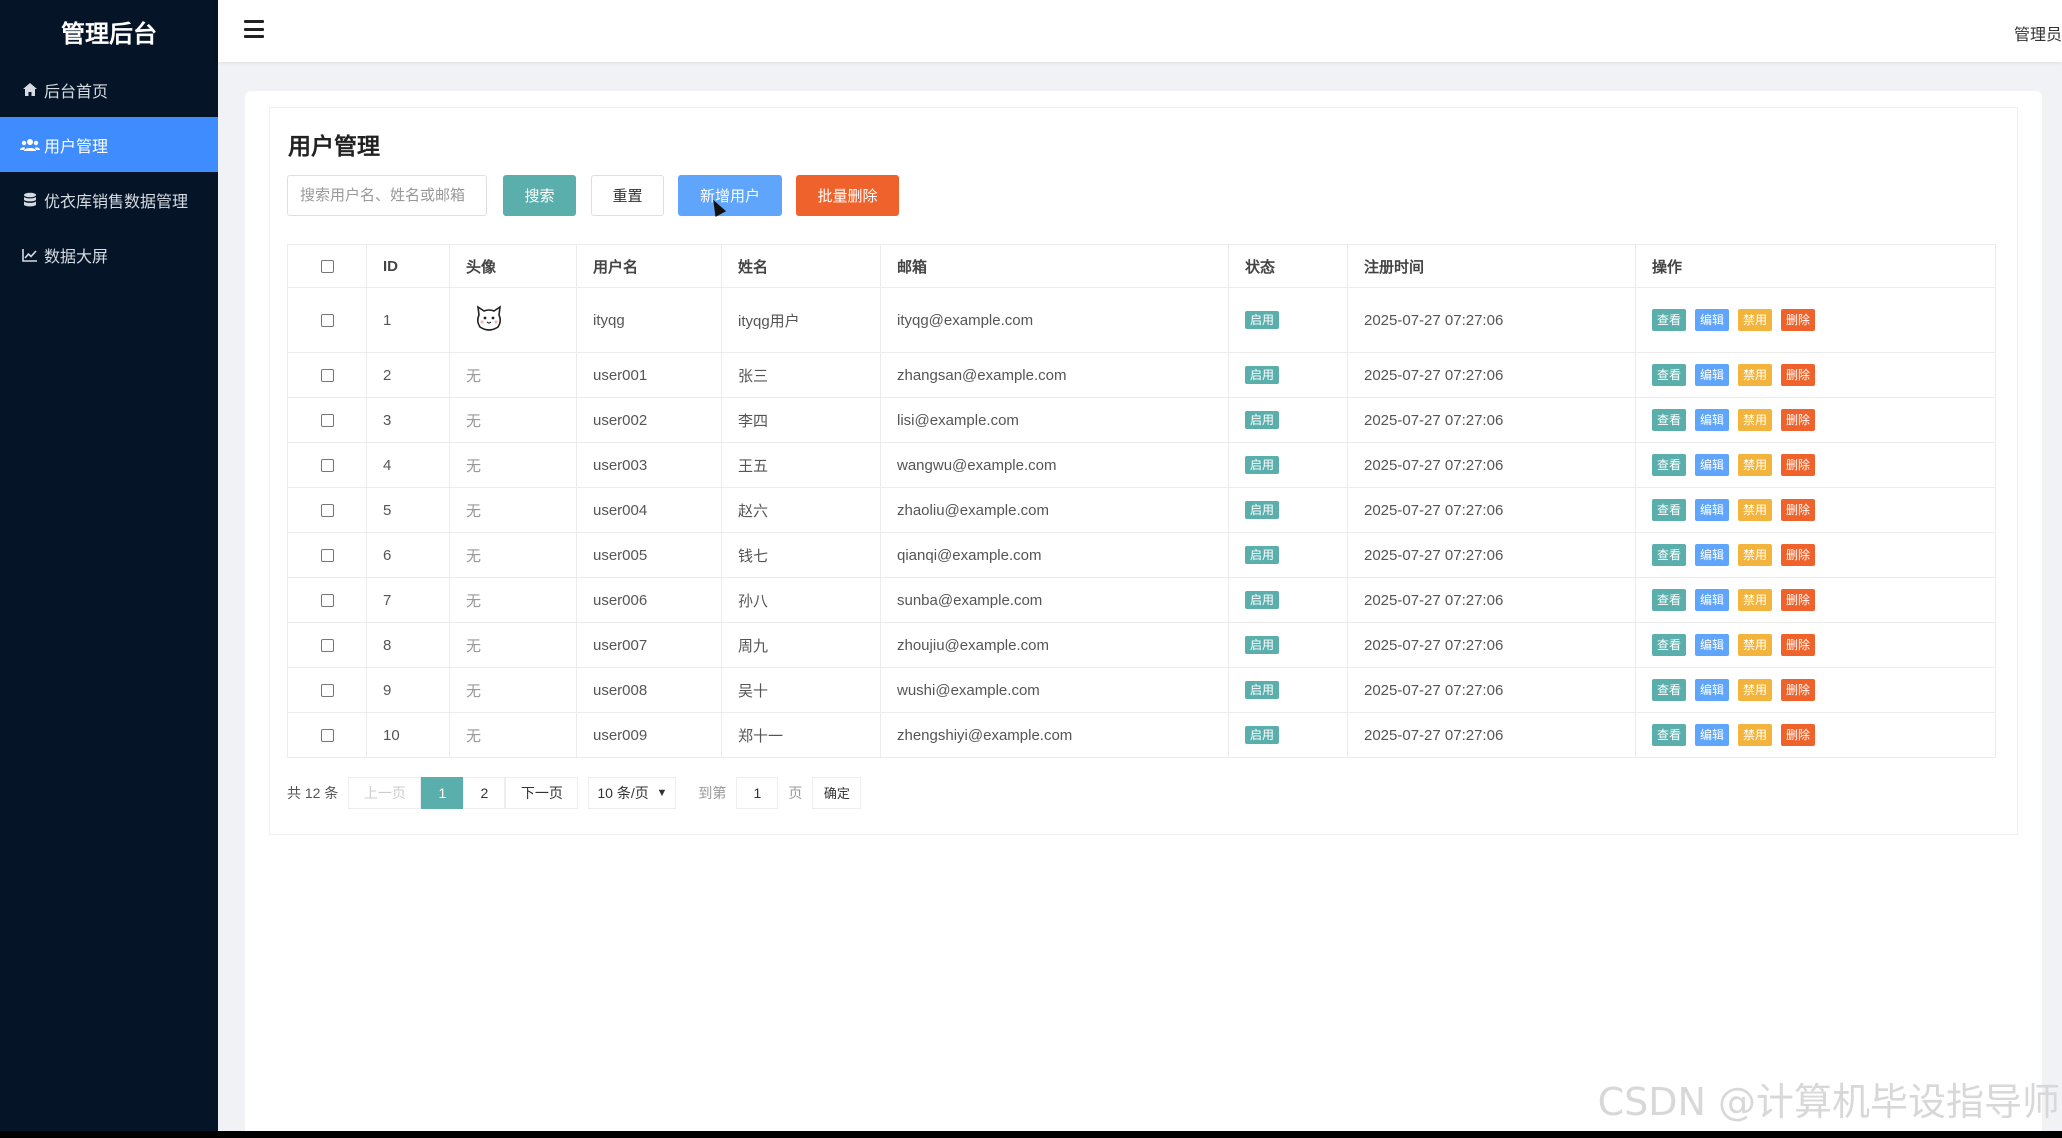 This screenshot has height=1138, width=2062. I want to click on goto-label: 到第, so click(712, 792).